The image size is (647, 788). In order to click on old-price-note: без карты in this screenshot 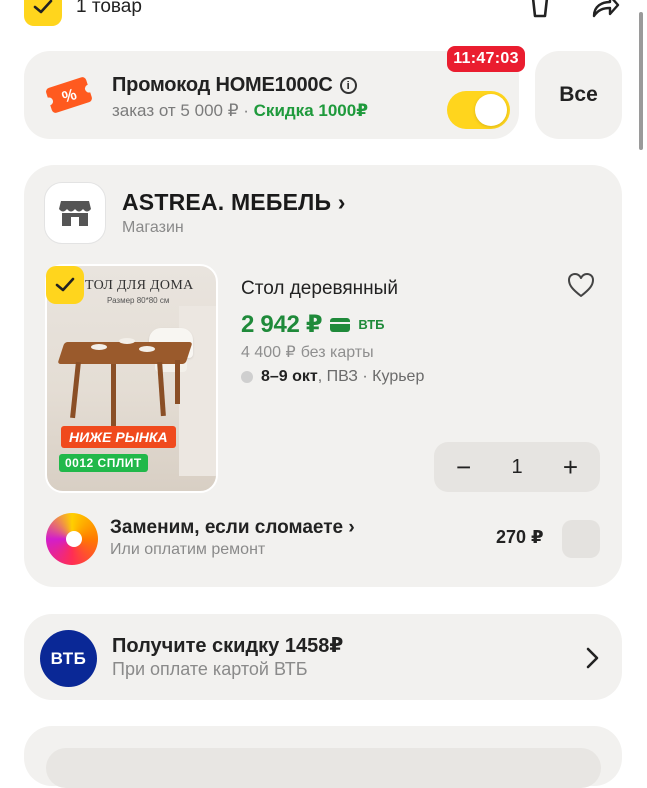, I will do `click(337, 352)`.